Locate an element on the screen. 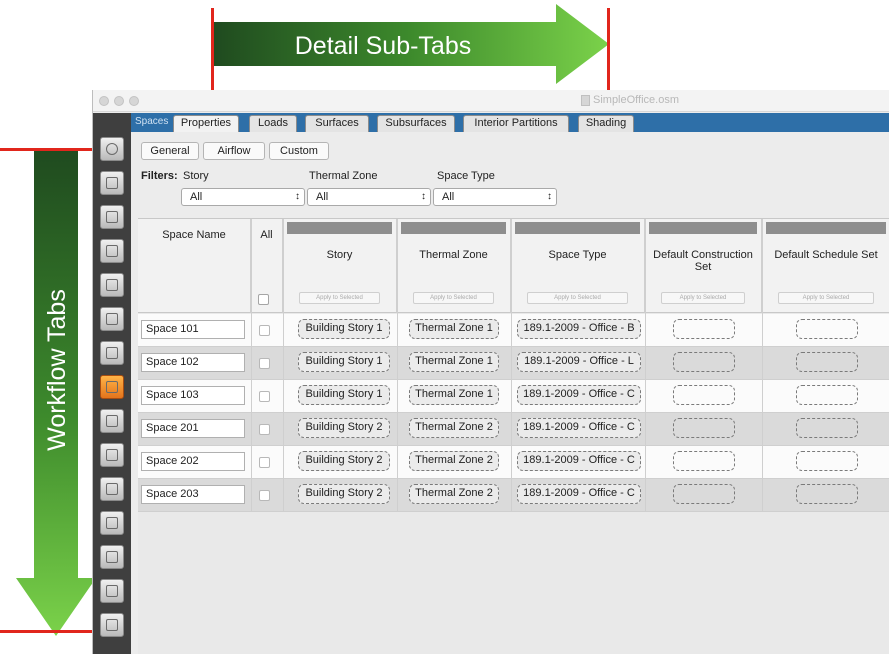  facility-glyph-icon is located at coordinates (112, 353).